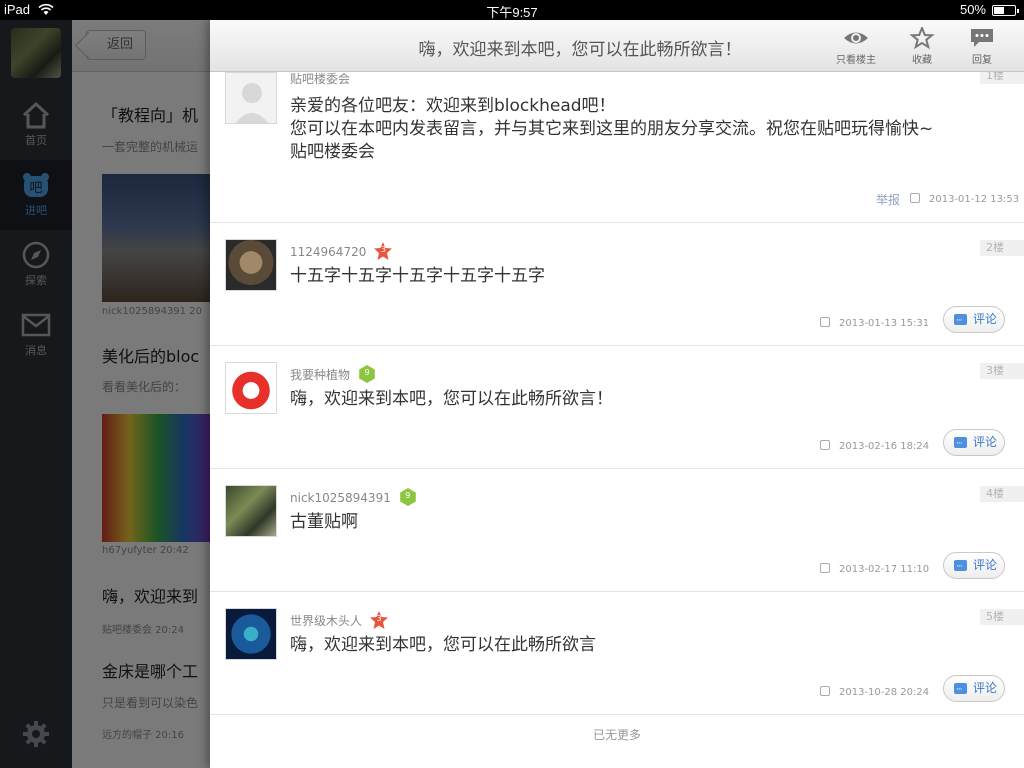 This screenshot has height=768, width=1024. What do you see at coordinates (982, 38) in the screenshot?
I see `reply-icon` at bounding box center [982, 38].